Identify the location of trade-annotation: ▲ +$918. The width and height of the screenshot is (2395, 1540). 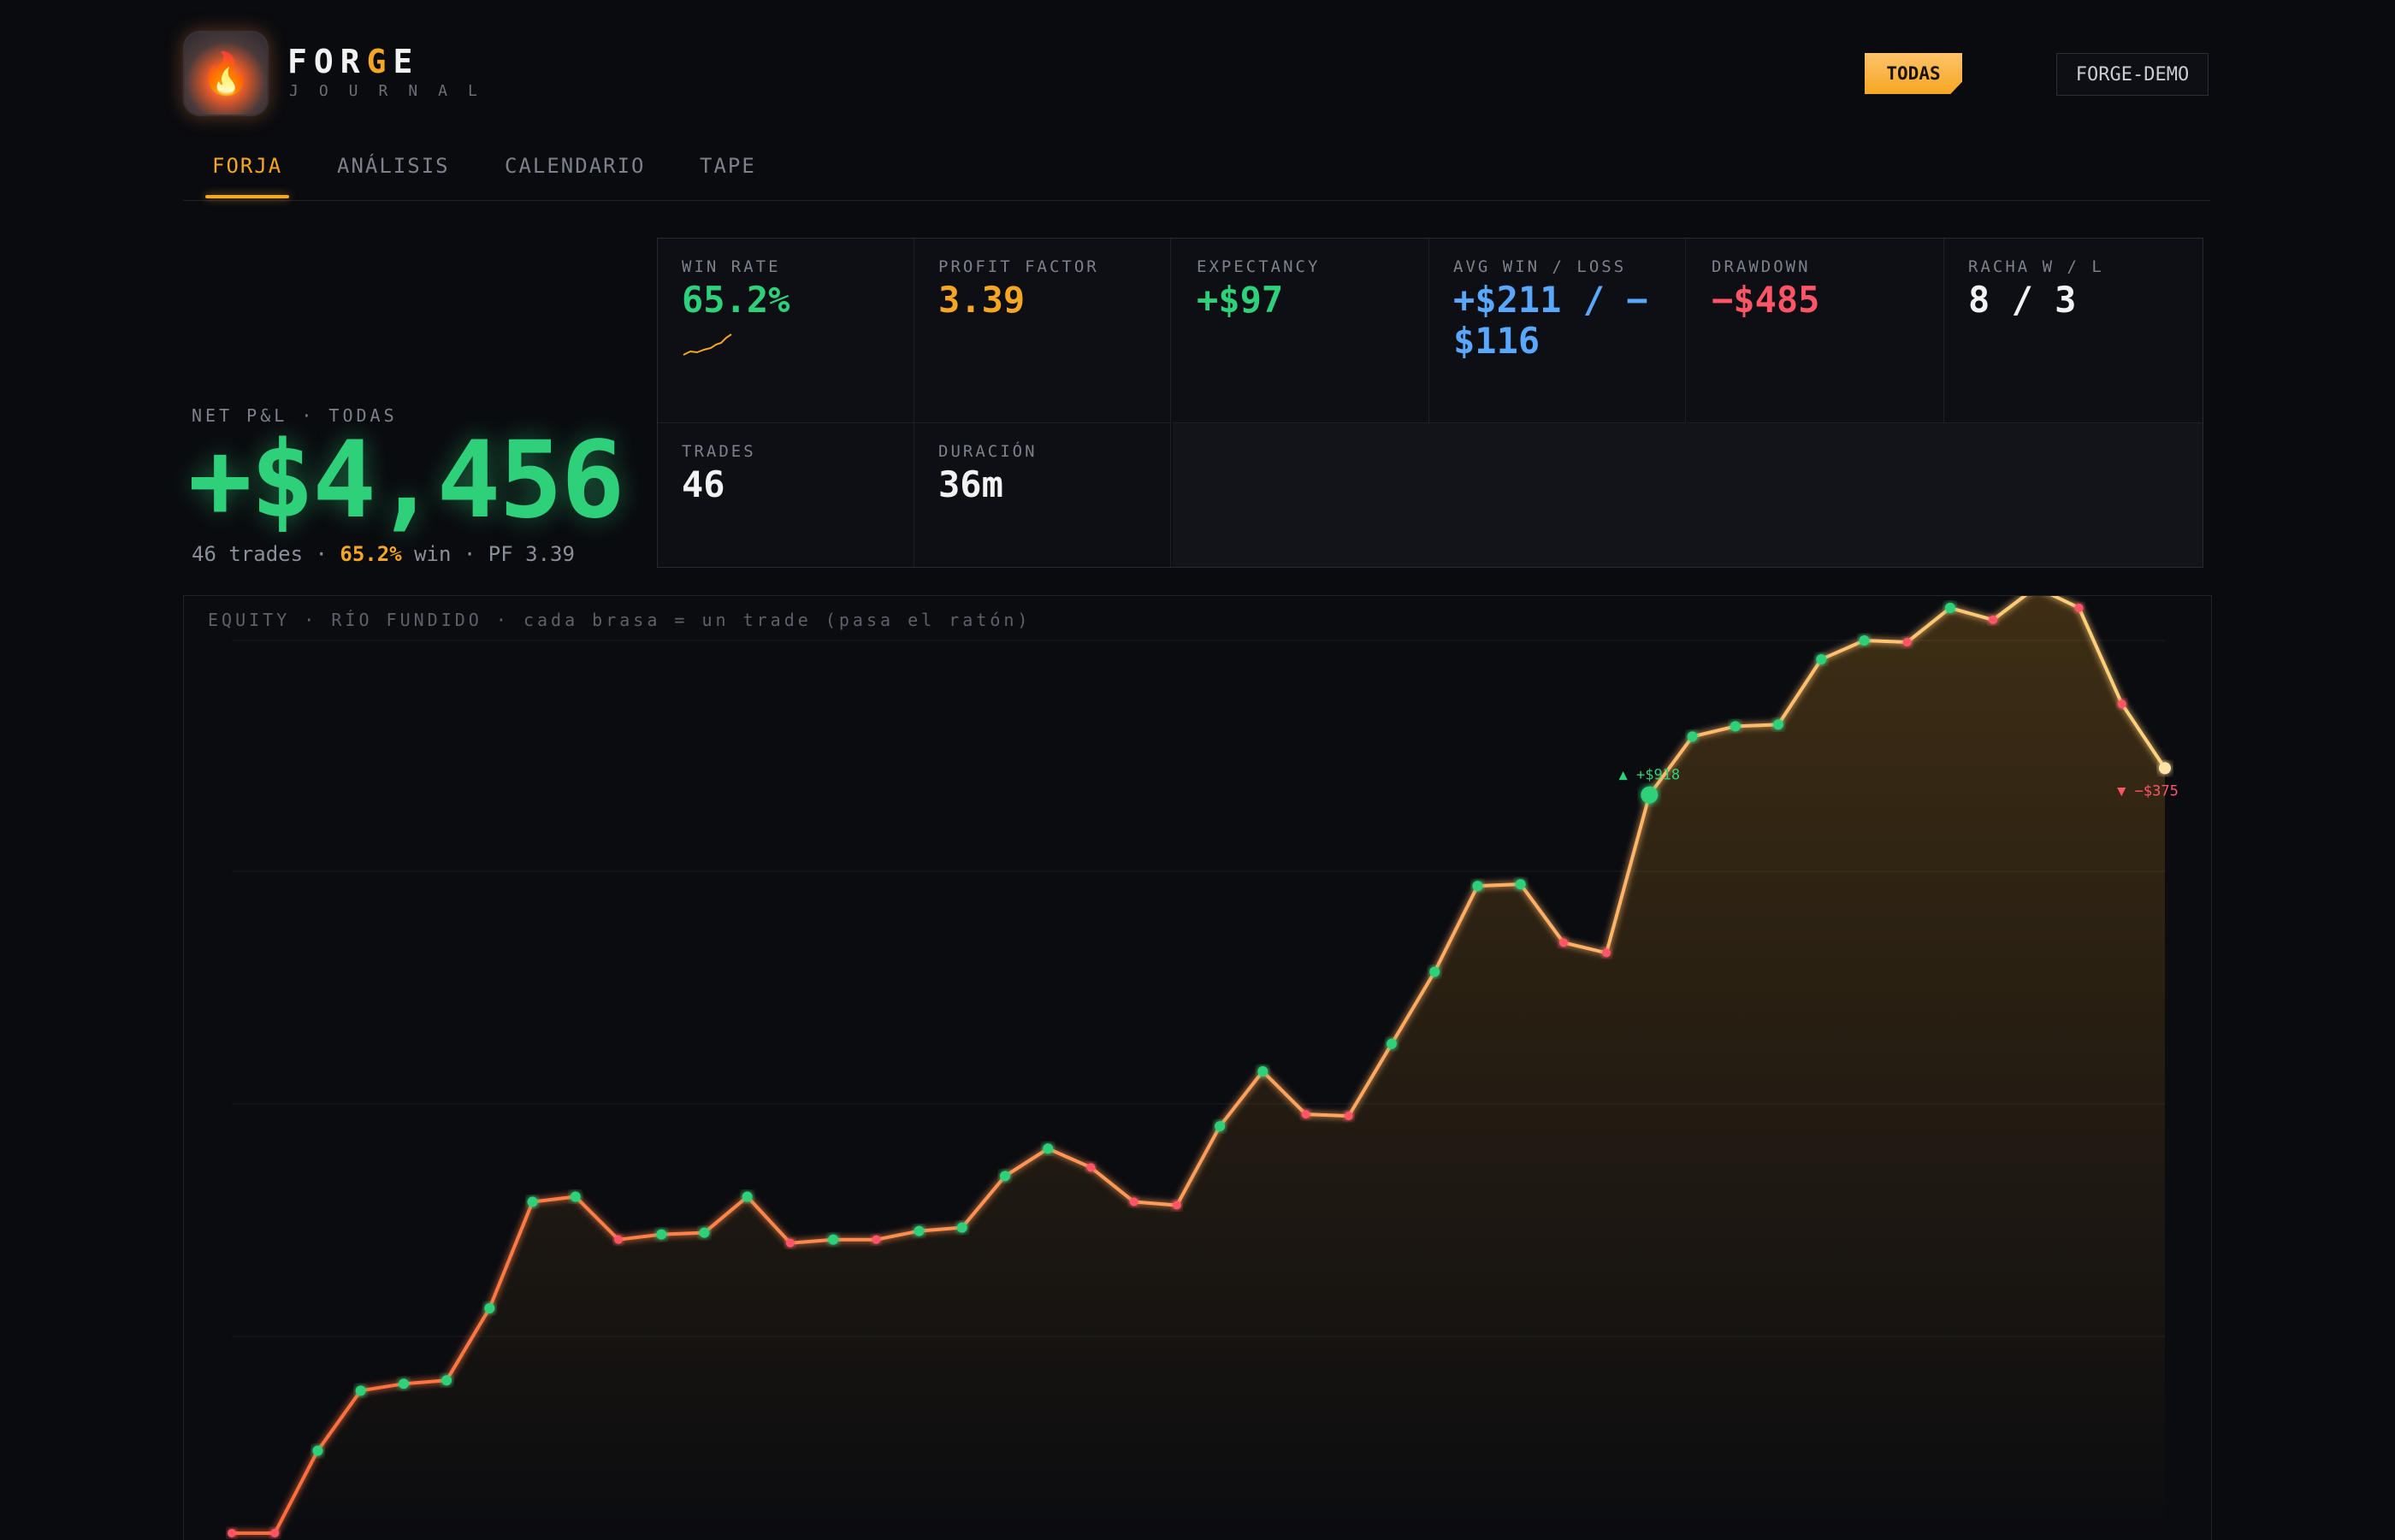
(1650, 776).